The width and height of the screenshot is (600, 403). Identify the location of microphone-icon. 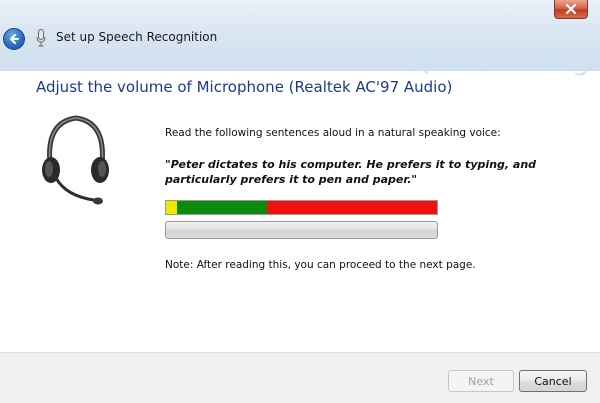
(41, 38).